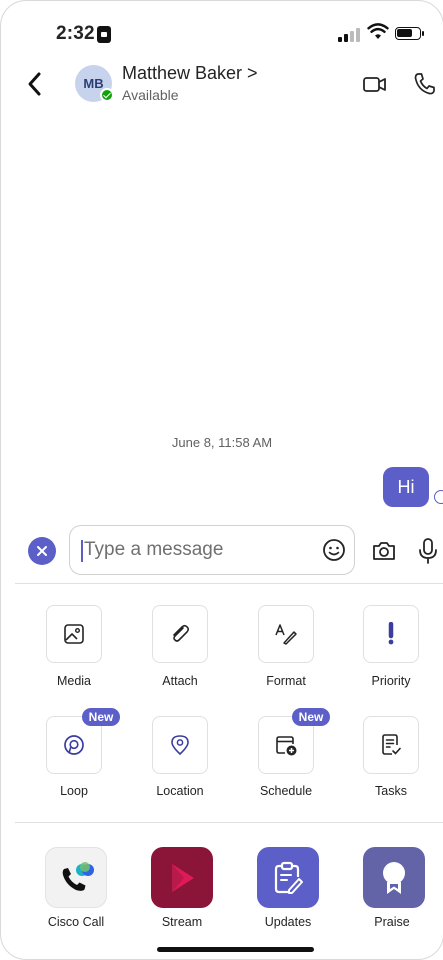 This screenshot has height=960, width=443. Describe the element at coordinates (229, 583) in the screenshot. I see `compose-divider` at that location.